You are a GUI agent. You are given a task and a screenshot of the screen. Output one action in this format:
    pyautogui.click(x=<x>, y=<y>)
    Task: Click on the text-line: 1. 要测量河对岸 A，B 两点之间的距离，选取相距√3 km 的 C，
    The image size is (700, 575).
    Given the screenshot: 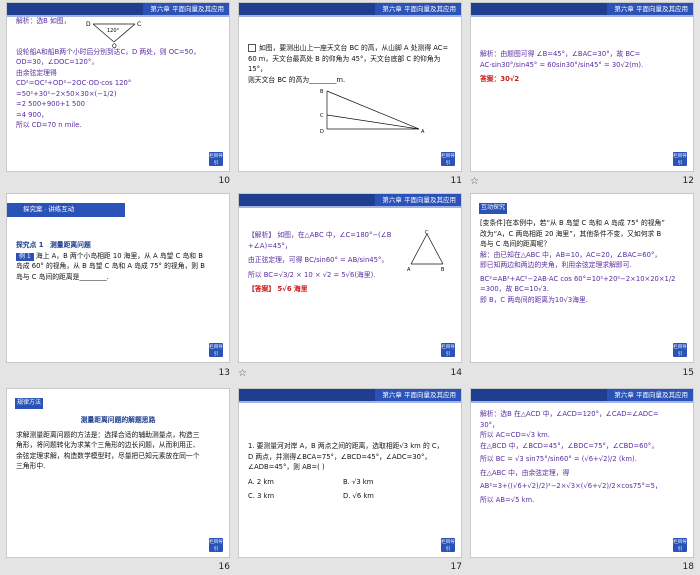 What is the action you would take?
    pyautogui.click(x=346, y=446)
    